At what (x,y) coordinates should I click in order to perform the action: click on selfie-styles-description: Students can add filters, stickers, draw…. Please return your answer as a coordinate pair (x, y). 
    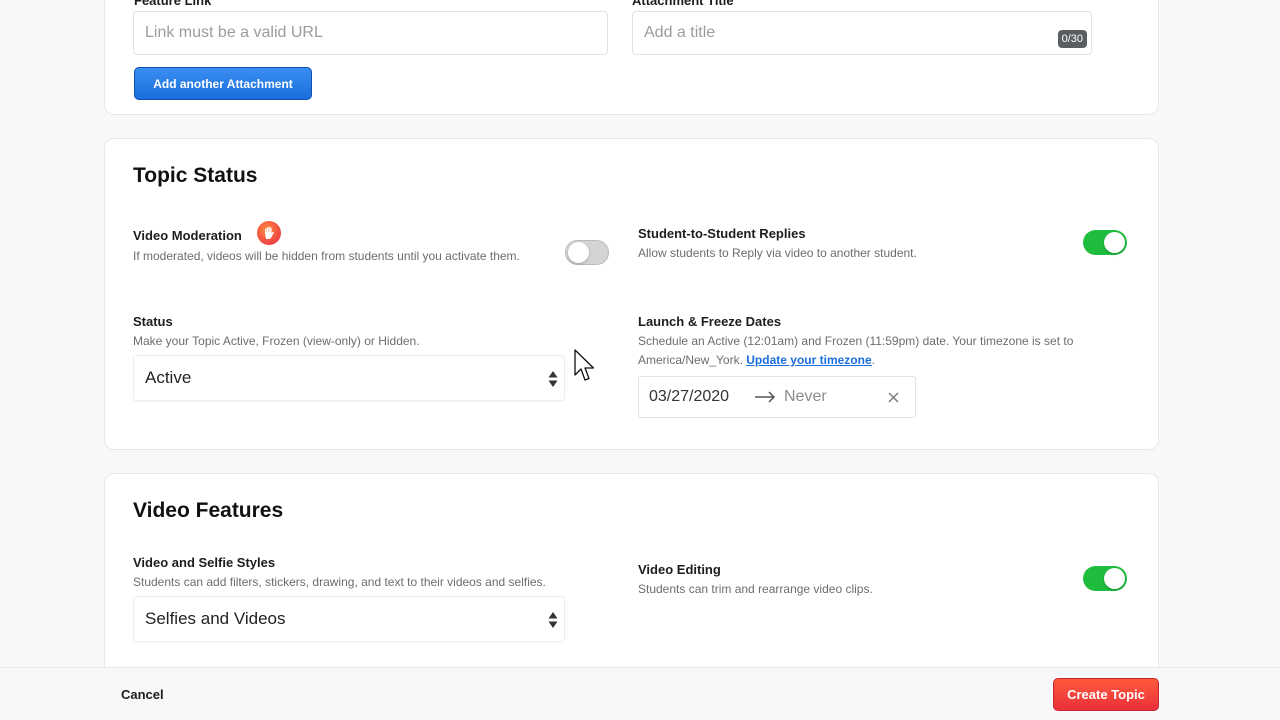
    Looking at the image, I should click on (339, 582).